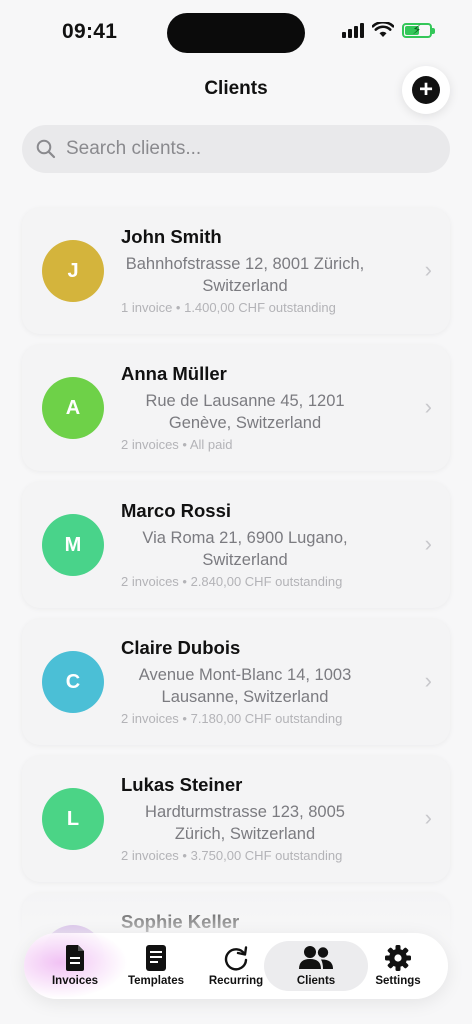 This screenshot has width=472, height=1024. I want to click on client-name: Claire Dubois, so click(181, 647).